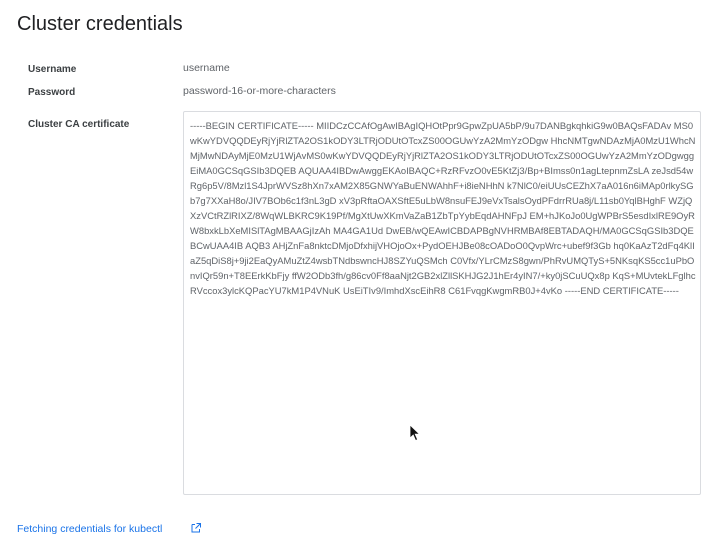 The height and width of the screenshot is (553, 720). I want to click on username-label: Username, so click(52, 69).